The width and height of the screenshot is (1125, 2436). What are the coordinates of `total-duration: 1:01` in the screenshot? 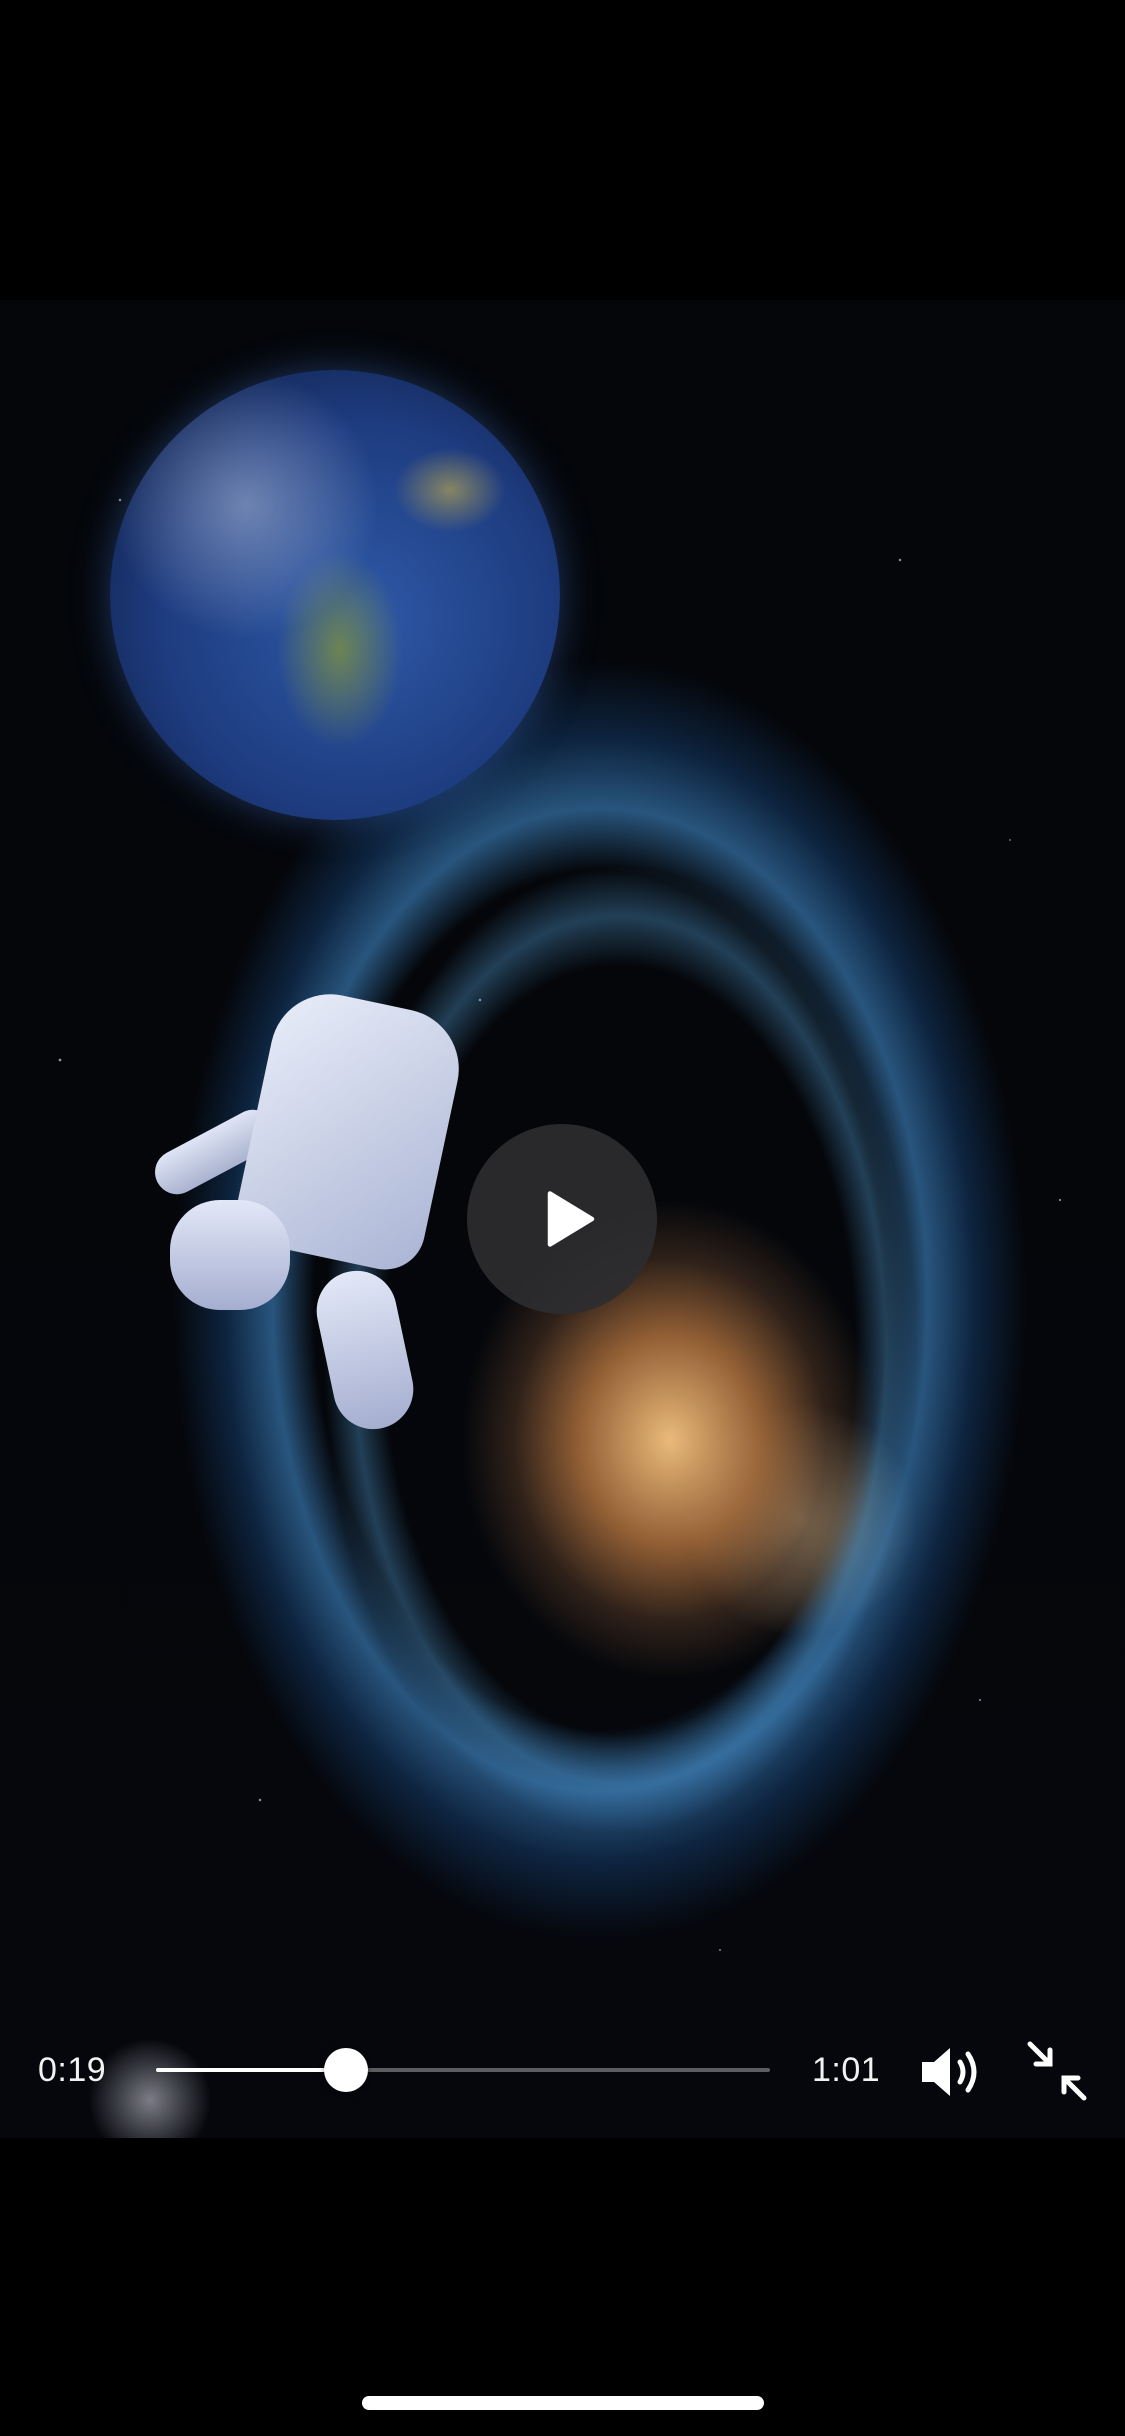 It's located at (846, 2070).